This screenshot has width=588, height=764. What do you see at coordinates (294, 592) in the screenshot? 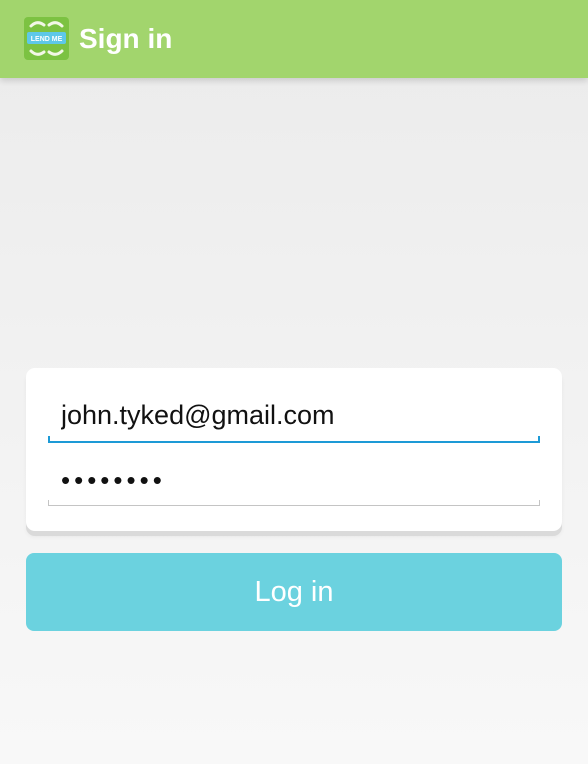
I see `login-button: Log in` at bounding box center [294, 592].